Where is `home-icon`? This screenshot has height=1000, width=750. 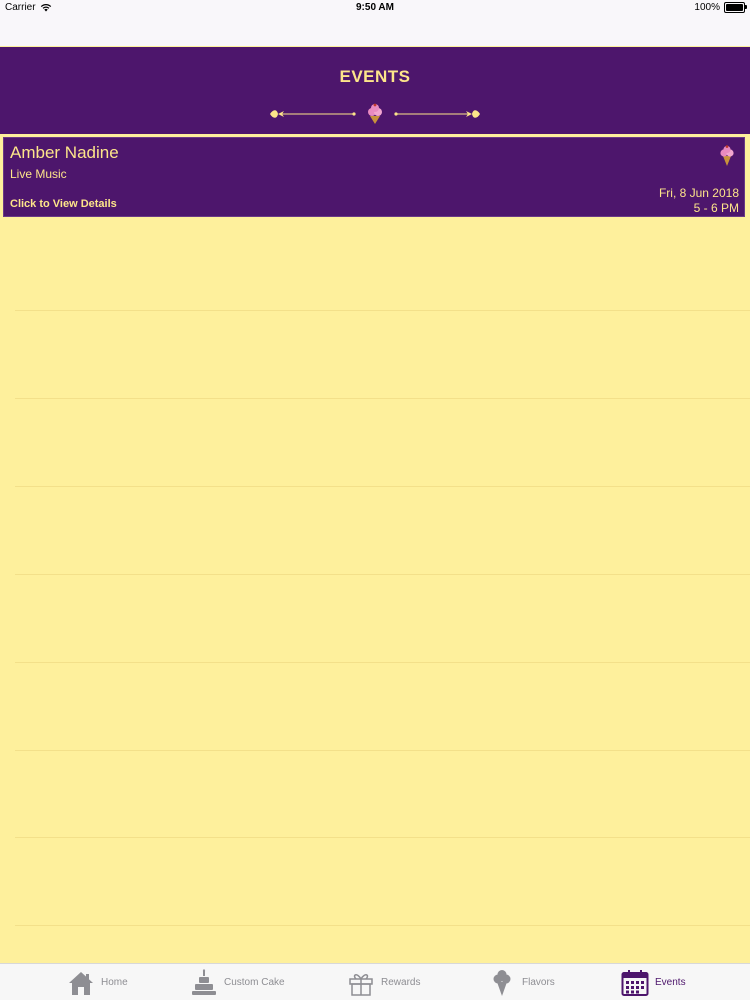
home-icon is located at coordinates (81, 983).